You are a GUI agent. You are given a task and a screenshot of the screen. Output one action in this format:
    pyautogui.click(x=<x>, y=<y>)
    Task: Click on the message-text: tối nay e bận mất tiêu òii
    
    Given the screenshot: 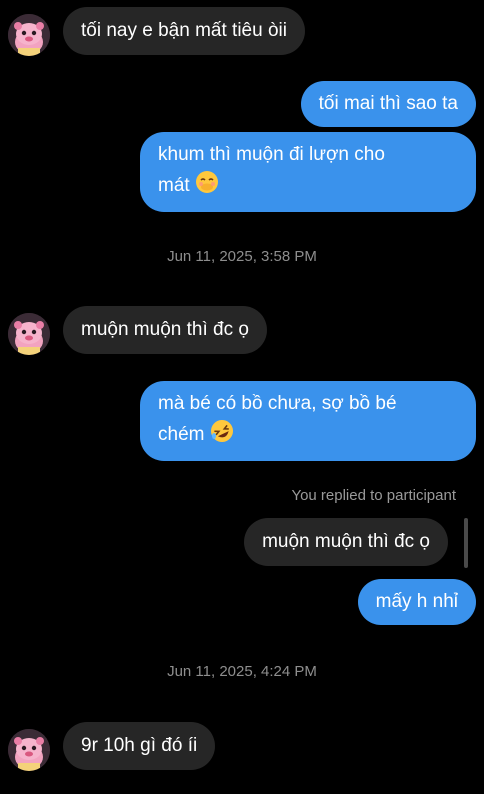 What is the action you would take?
    pyautogui.click(x=184, y=30)
    